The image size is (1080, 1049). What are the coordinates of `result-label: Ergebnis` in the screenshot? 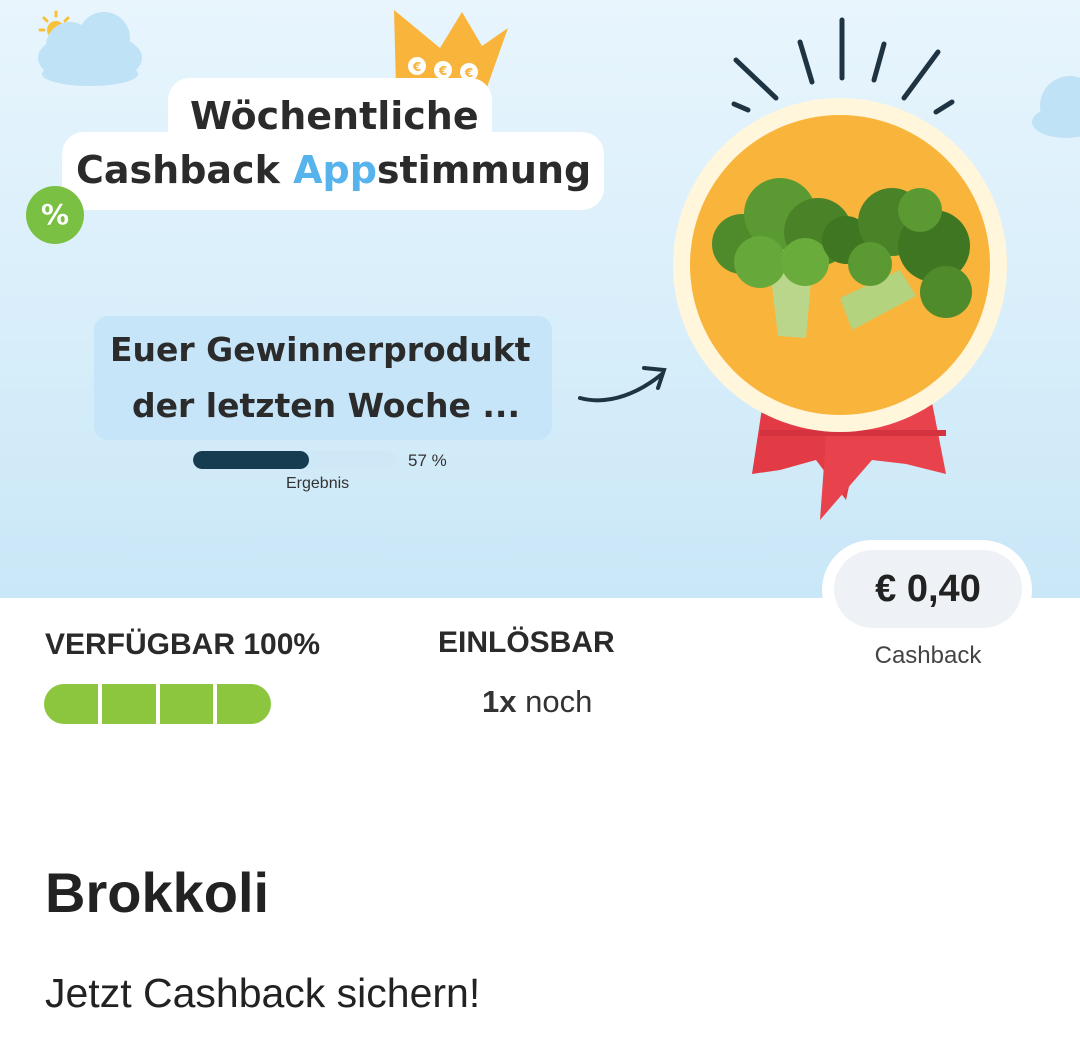 It's located at (318, 483).